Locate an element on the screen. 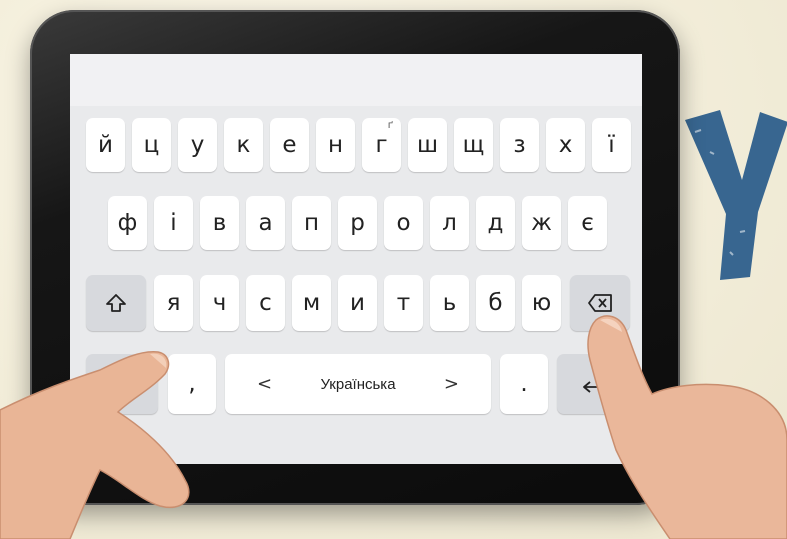  key-label: ь is located at coordinates (449, 303).